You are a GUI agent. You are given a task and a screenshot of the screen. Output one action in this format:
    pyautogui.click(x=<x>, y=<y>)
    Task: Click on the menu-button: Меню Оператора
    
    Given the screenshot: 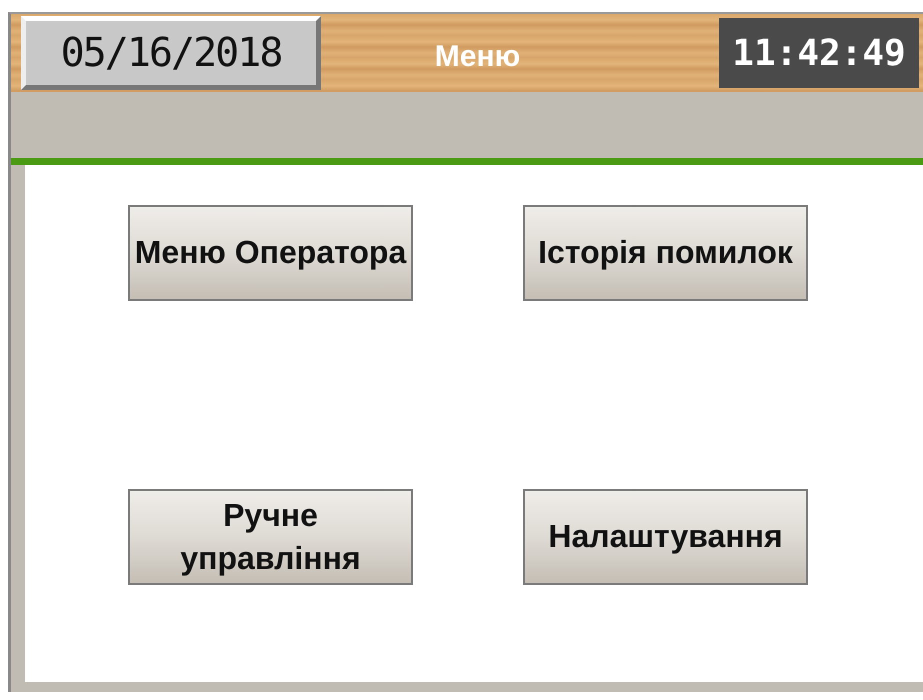 What is the action you would take?
    pyautogui.click(x=270, y=253)
    